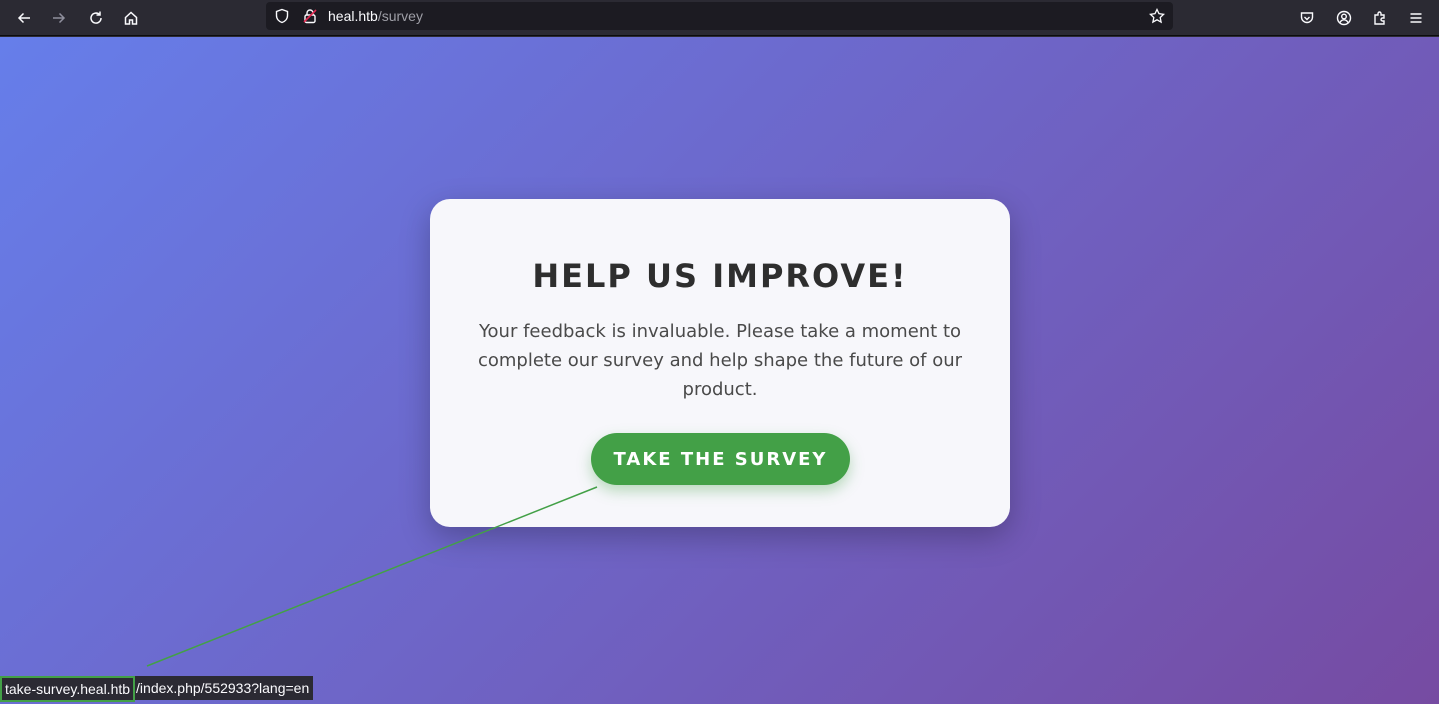  Describe the element at coordinates (353, 16) in the screenshot. I see `url-host: heal.htb` at that location.